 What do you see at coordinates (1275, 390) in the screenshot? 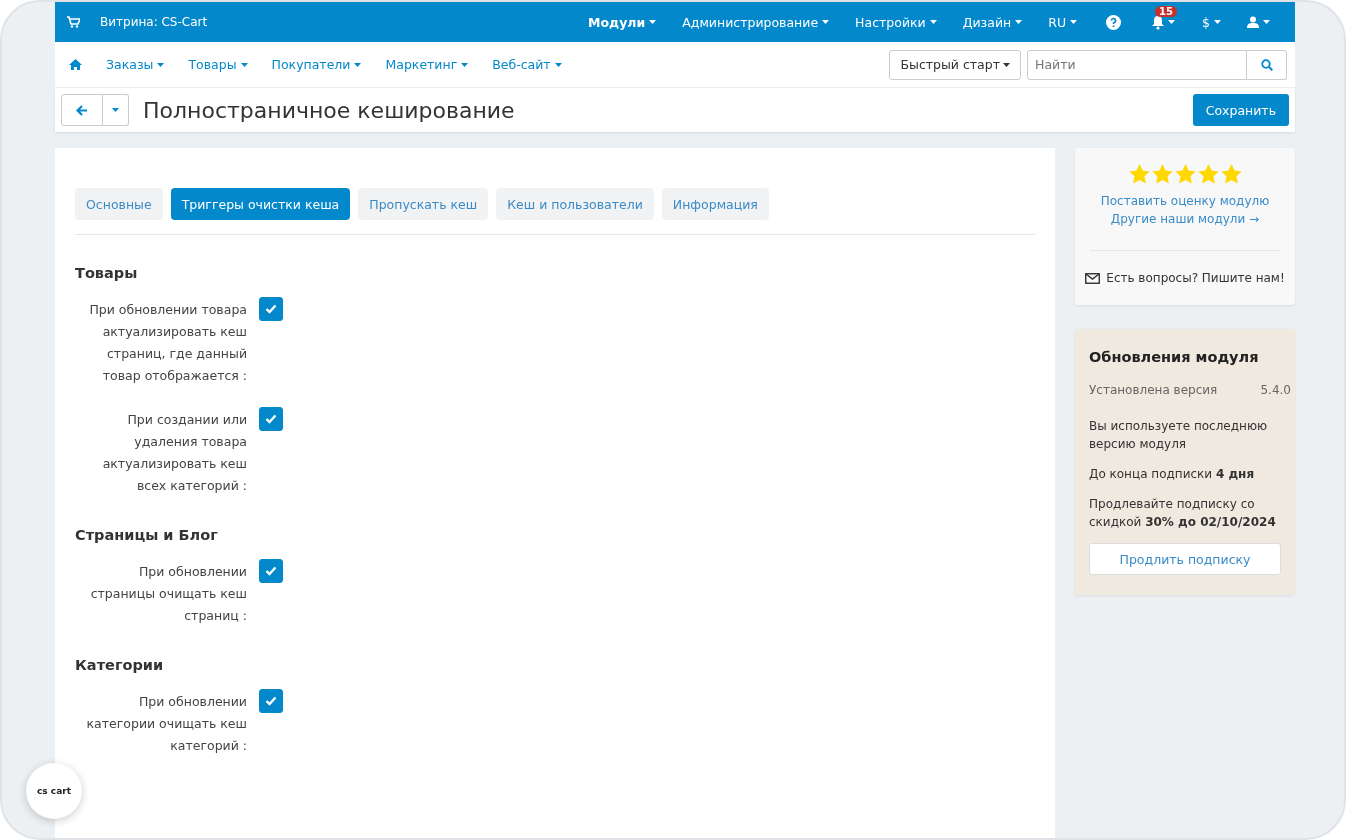
I see `version-value: 5.4.0` at bounding box center [1275, 390].